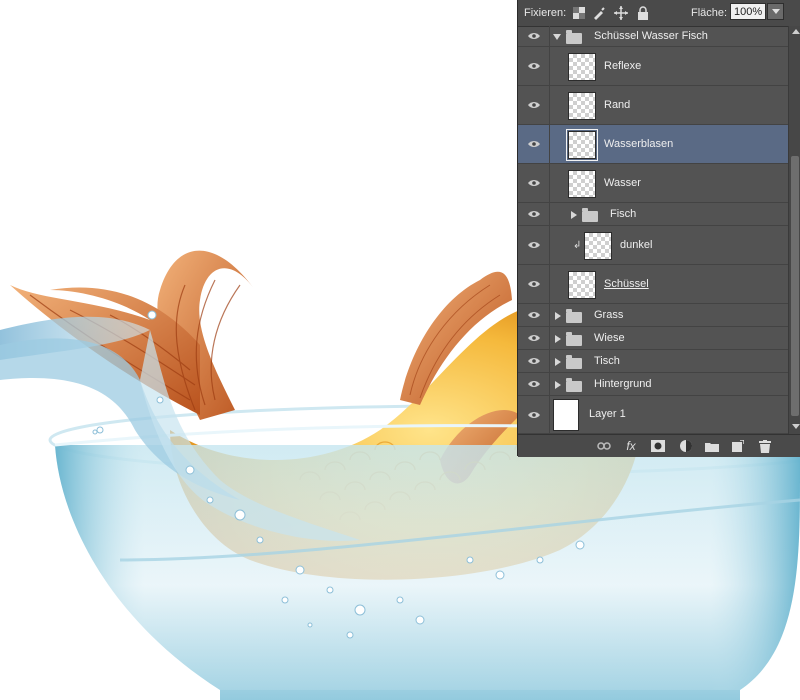  I want to click on layer-name: Schüssel Wasser Fisch, so click(651, 36).